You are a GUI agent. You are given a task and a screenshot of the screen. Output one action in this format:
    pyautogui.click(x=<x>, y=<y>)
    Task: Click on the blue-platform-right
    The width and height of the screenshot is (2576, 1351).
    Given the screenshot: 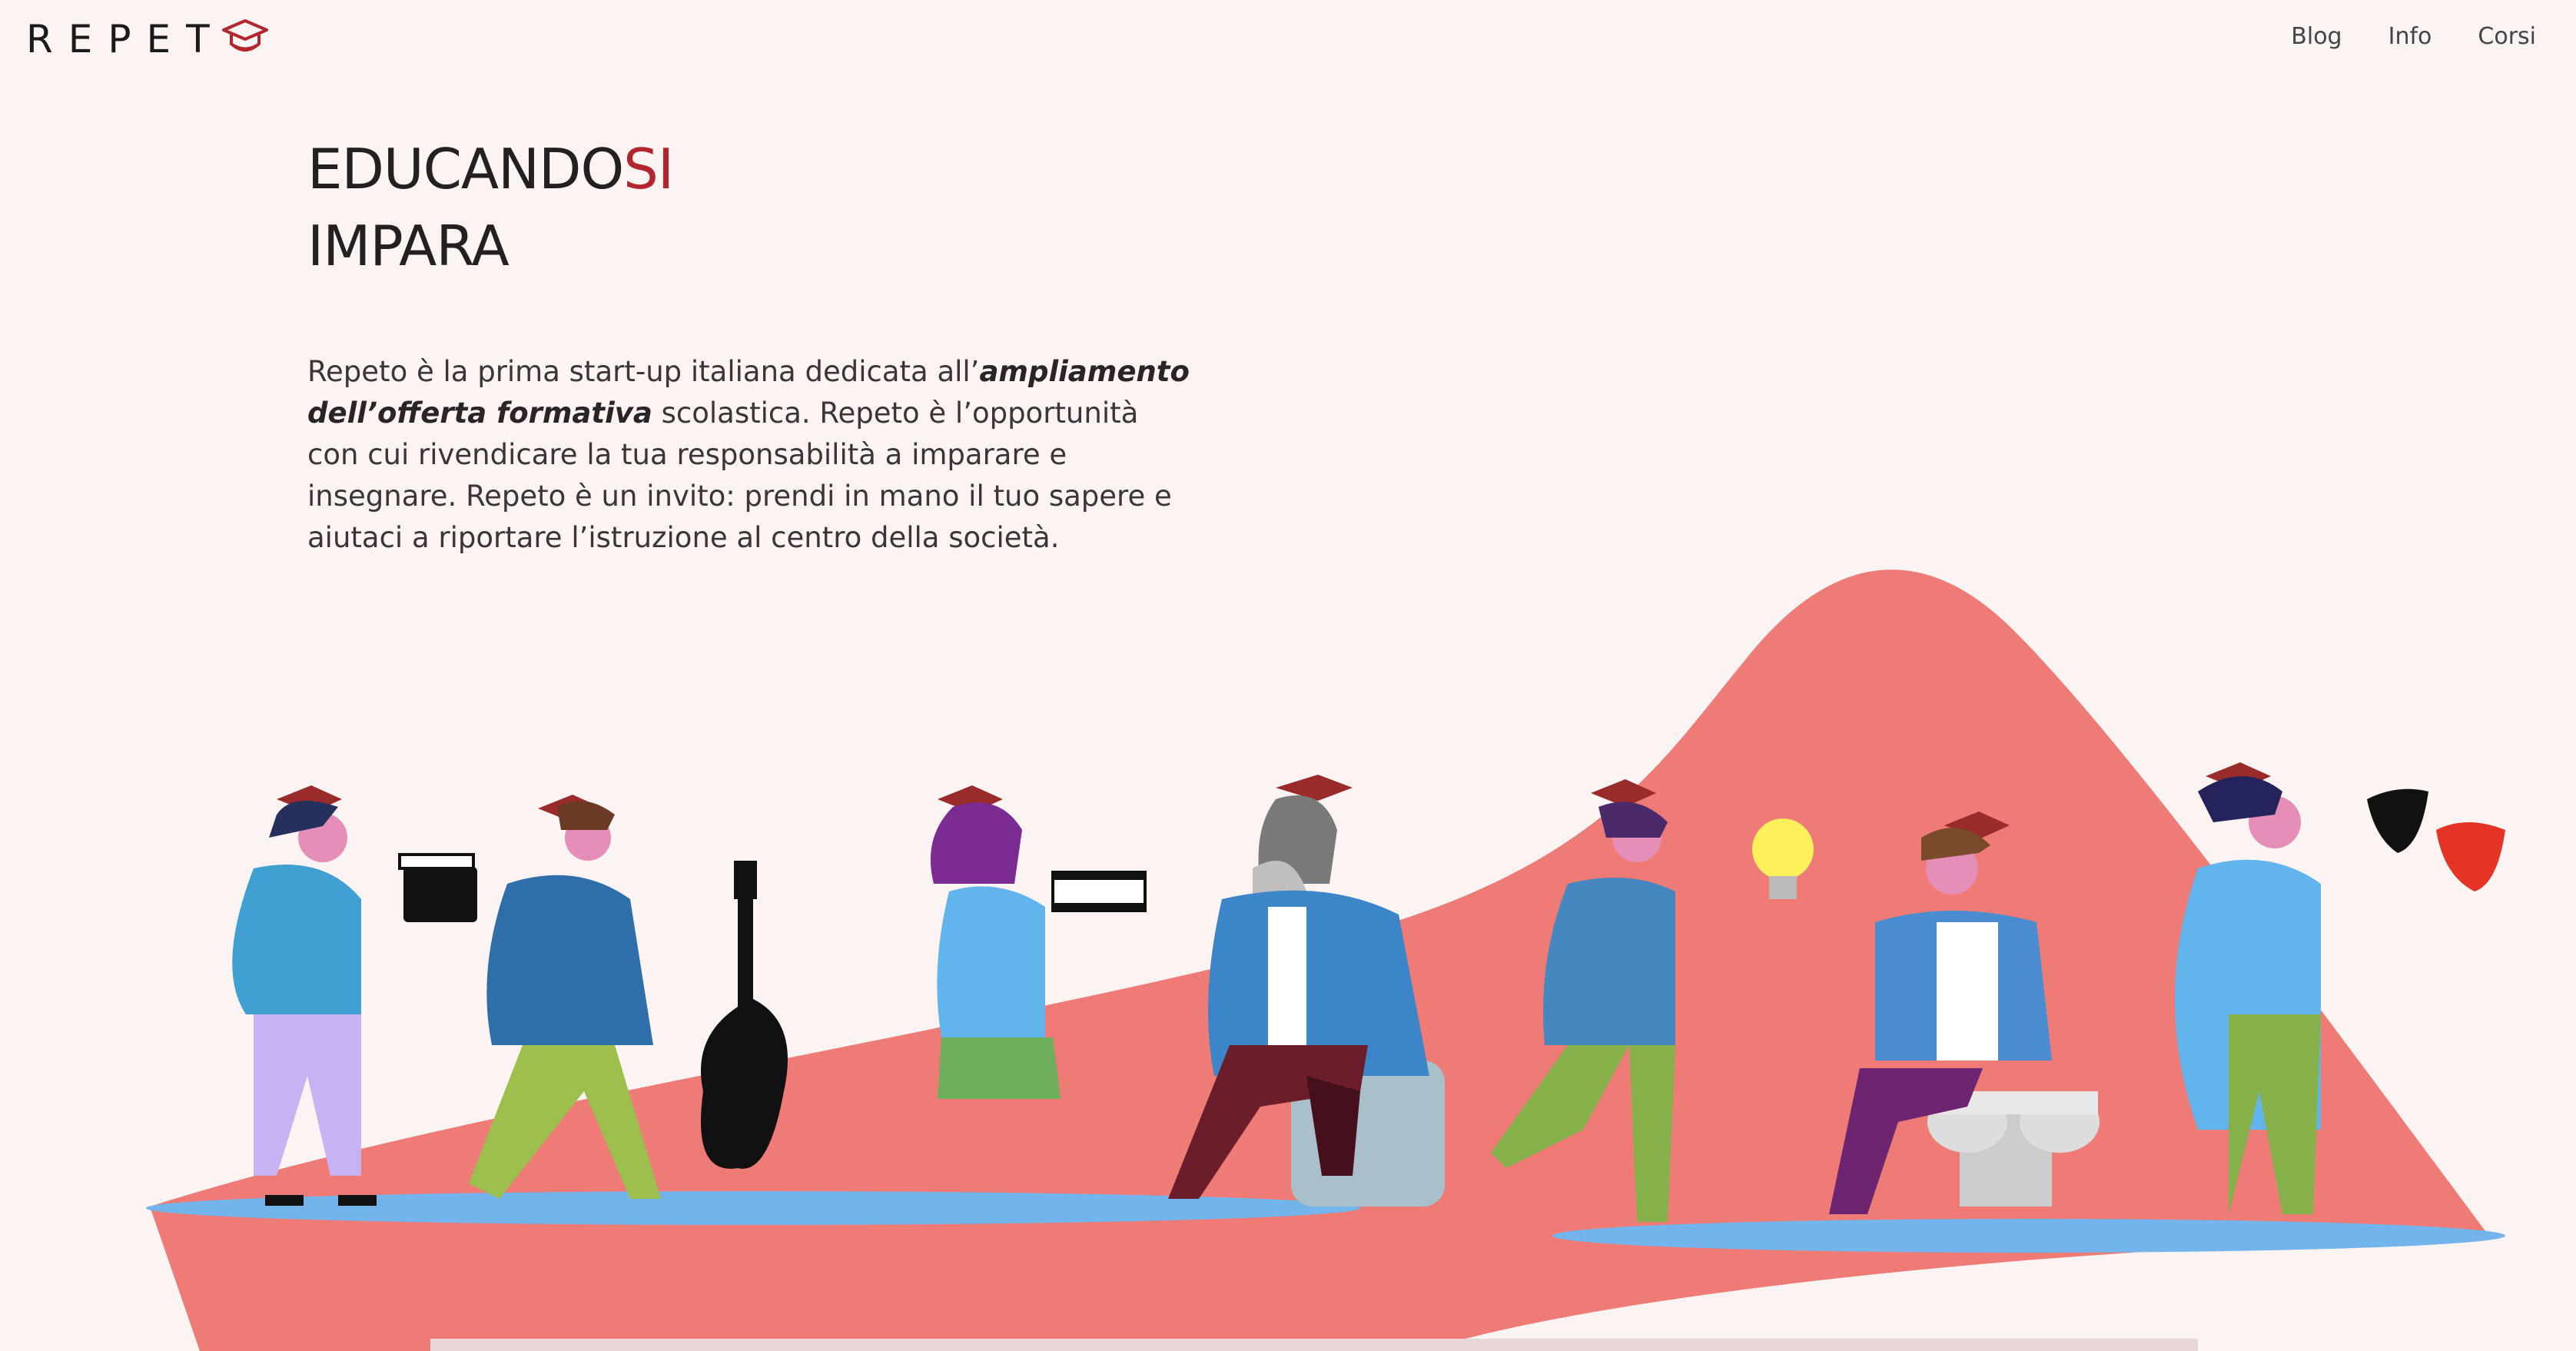 What is the action you would take?
    pyautogui.click(x=2028, y=1236)
    